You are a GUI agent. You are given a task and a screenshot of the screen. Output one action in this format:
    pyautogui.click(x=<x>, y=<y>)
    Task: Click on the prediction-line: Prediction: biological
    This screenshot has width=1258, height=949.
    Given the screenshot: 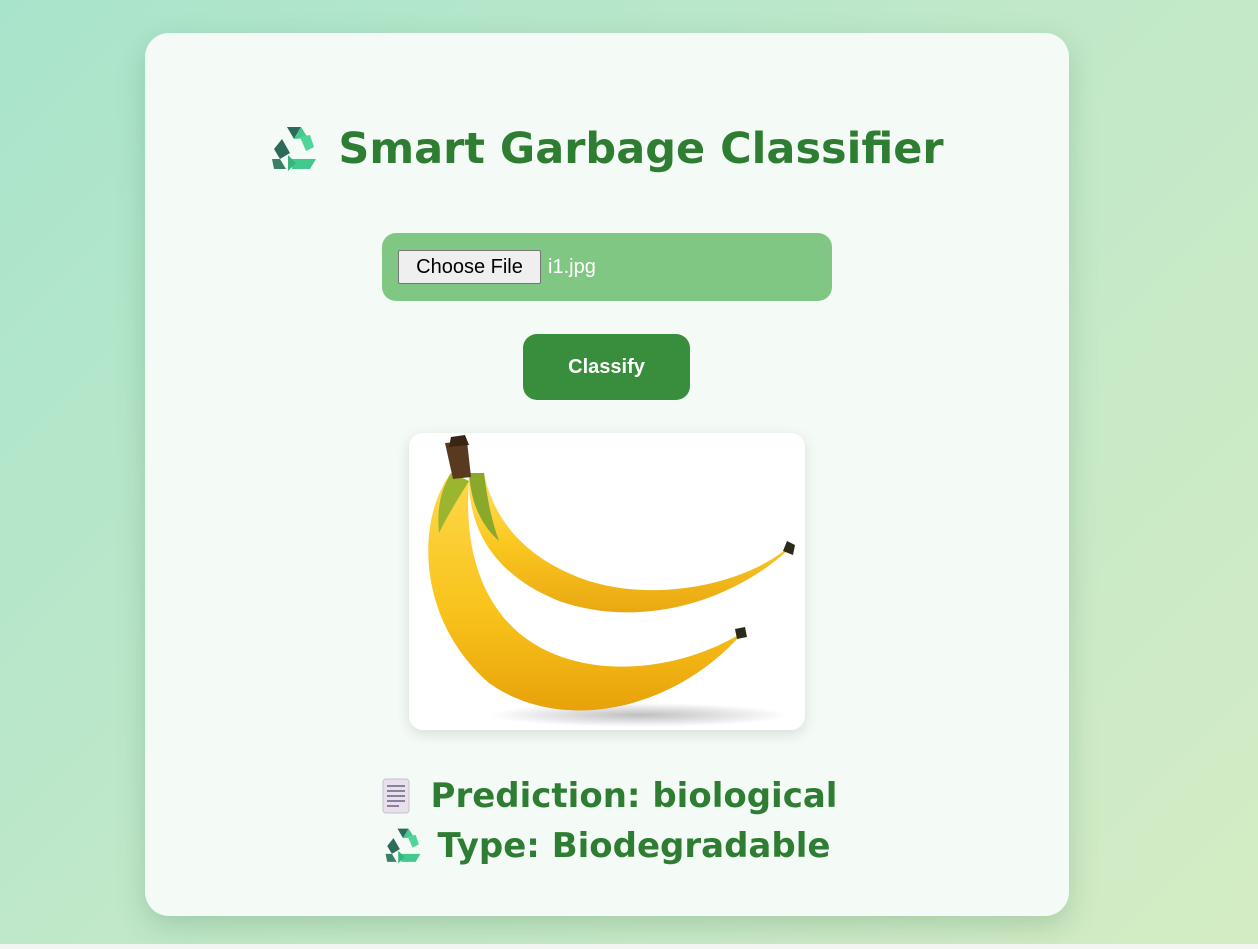 What is the action you would take?
    pyautogui.click(x=607, y=796)
    